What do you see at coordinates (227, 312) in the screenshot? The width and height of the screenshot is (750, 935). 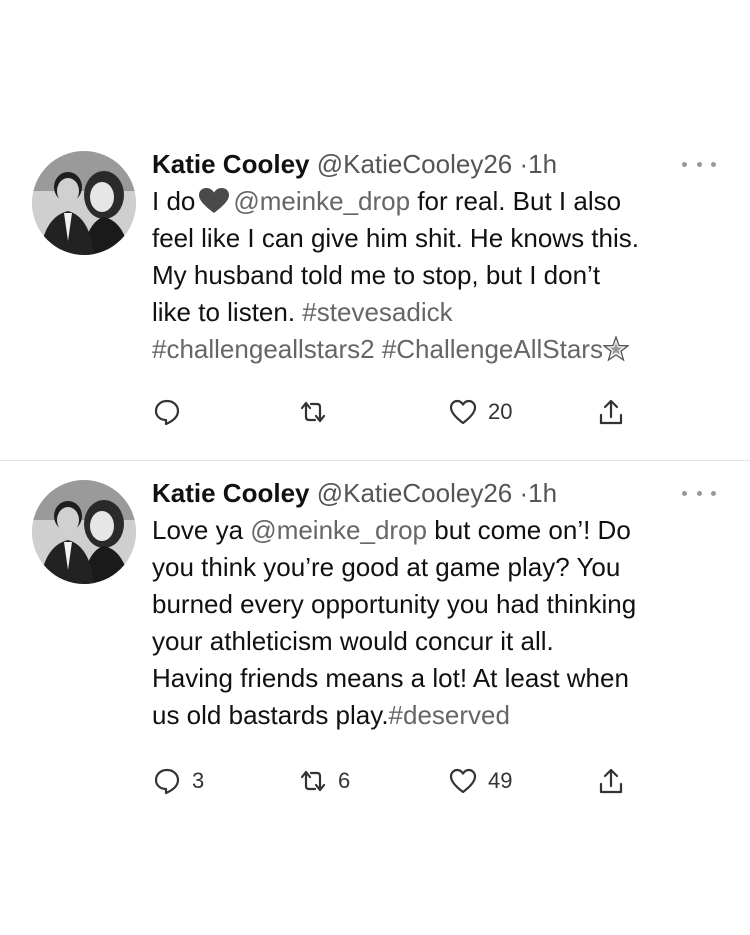 I see `text-segment: like to listen.` at bounding box center [227, 312].